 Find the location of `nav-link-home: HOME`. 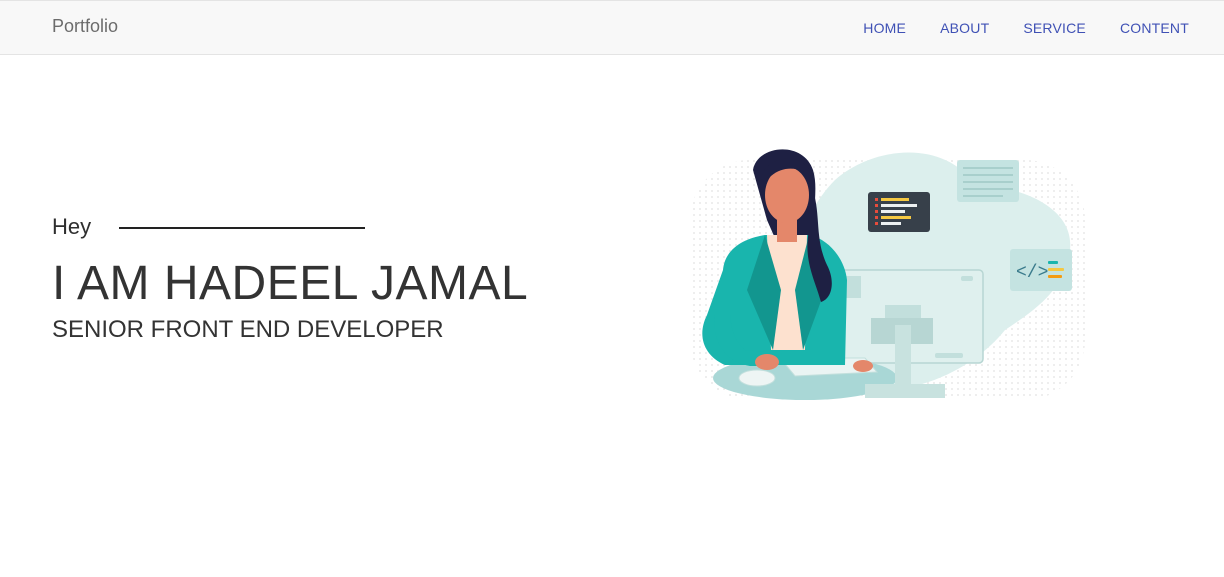

nav-link-home: HOME is located at coordinates (884, 28).